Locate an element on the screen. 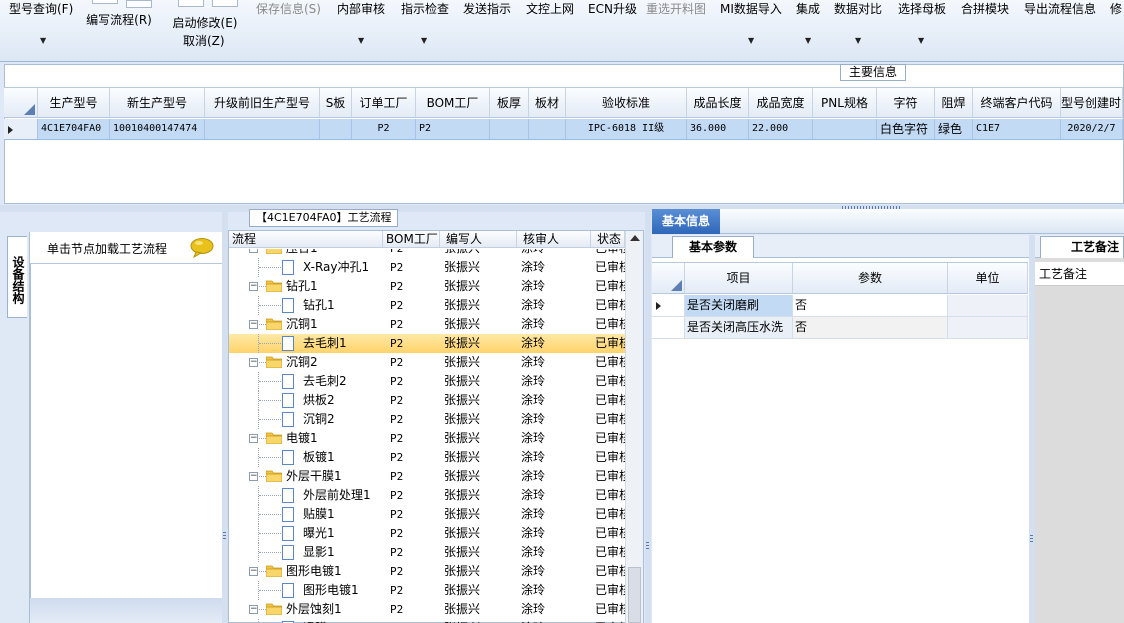 This screenshot has height=623, width=1124. column-header: 字符 is located at coordinates (906, 102).